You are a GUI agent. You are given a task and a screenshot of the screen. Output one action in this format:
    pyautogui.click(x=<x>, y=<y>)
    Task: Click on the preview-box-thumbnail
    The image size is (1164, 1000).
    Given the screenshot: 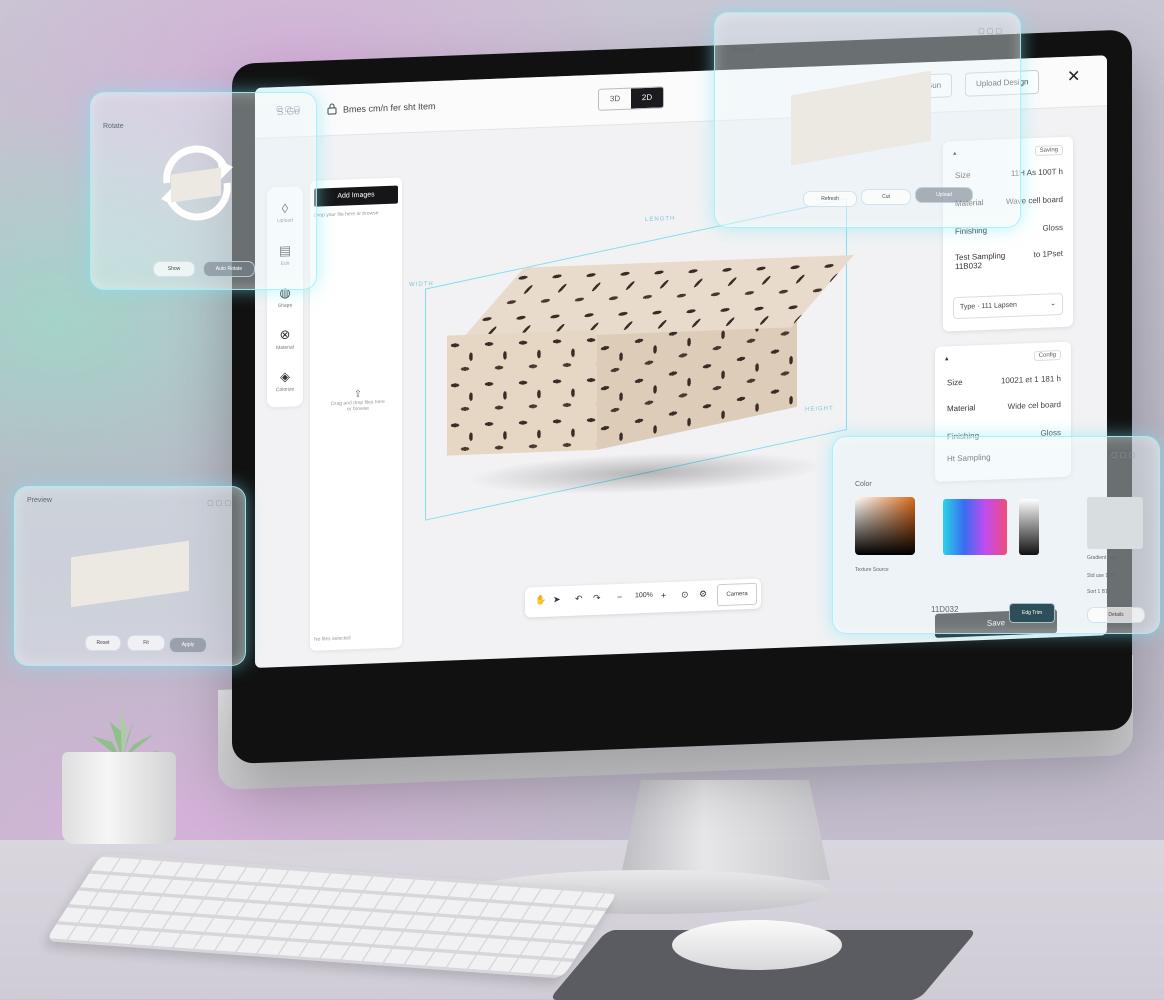 What is the action you would take?
    pyautogui.click(x=130, y=574)
    